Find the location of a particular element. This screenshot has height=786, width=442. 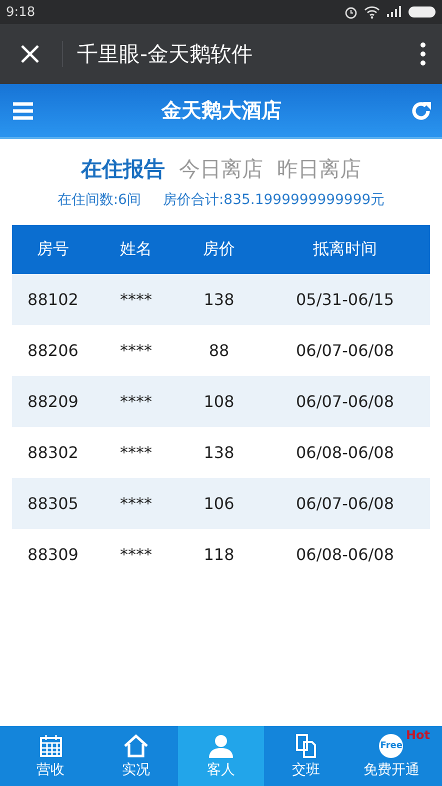

more-icon is located at coordinates (423, 54).